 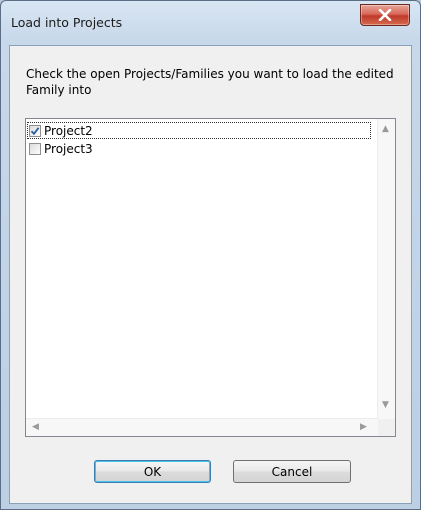 I want to click on project2-label: Project2, so click(x=68, y=130).